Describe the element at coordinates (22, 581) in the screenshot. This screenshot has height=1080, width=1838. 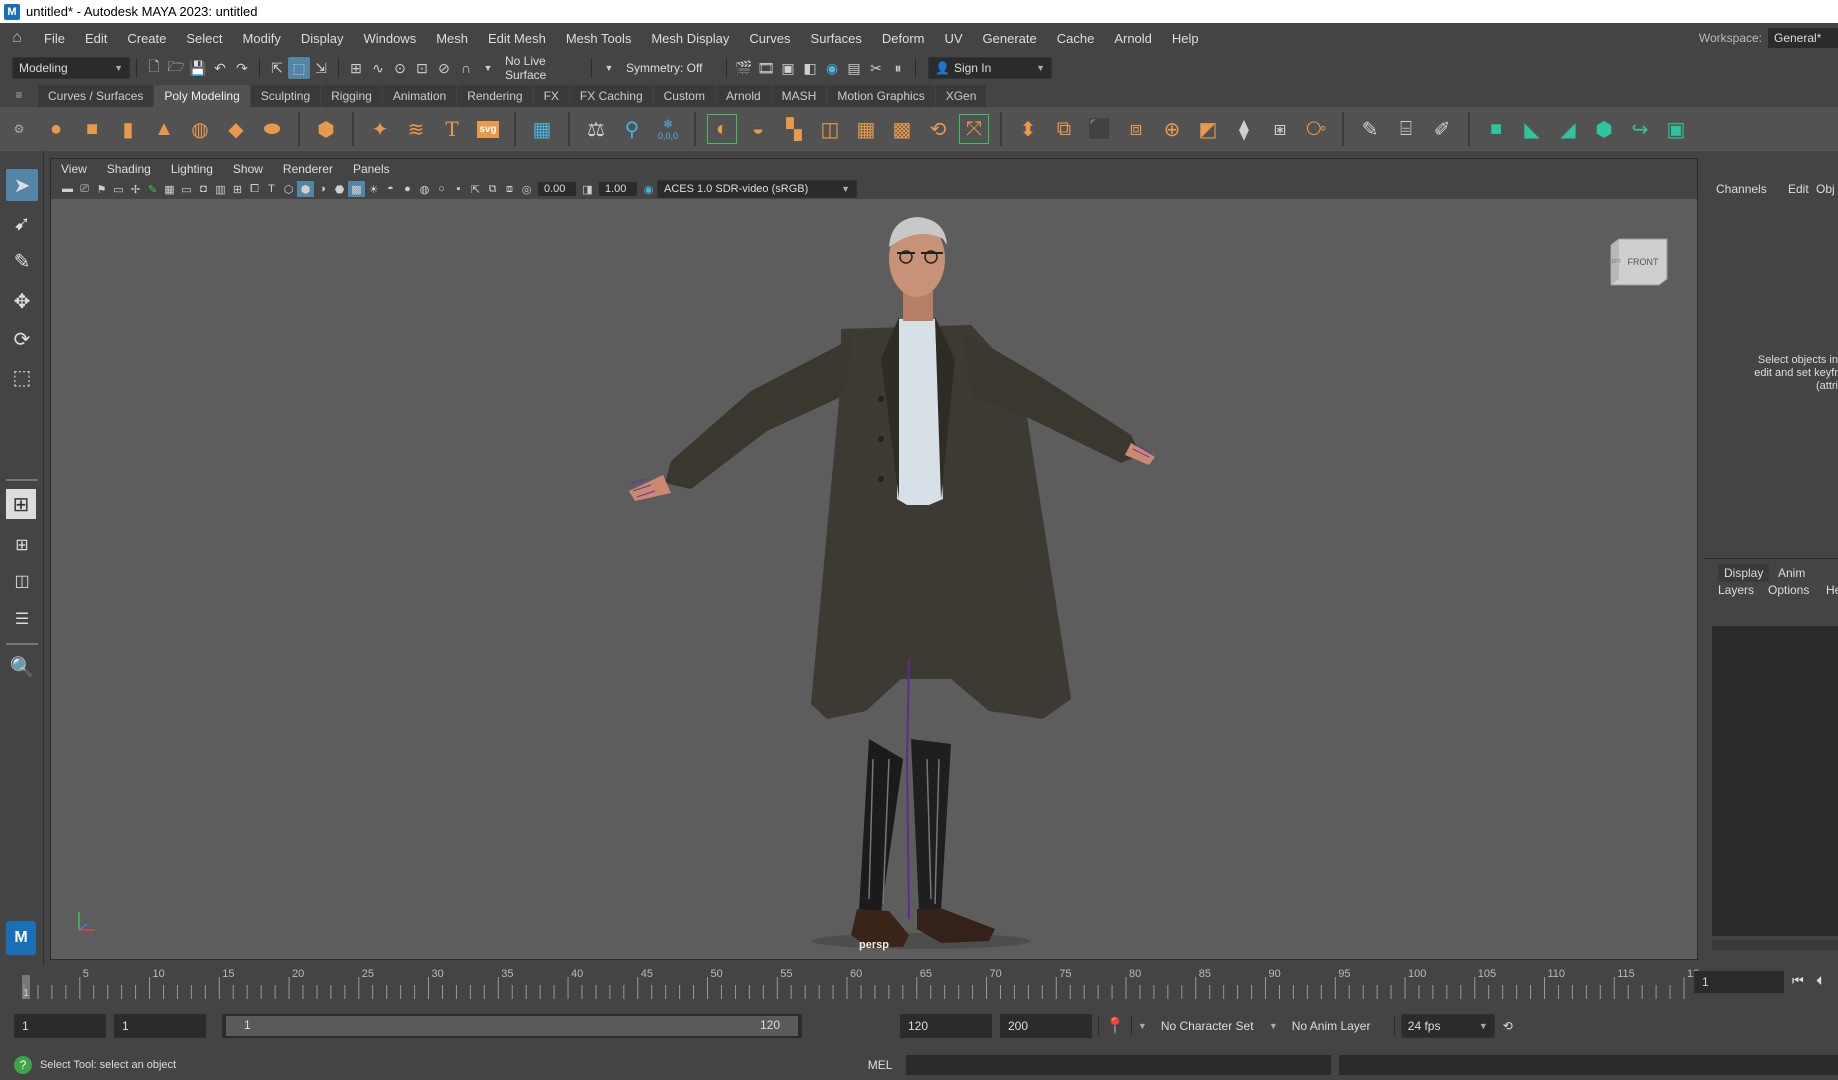
I see `persp-outliner-layout-icon: ◫` at that location.